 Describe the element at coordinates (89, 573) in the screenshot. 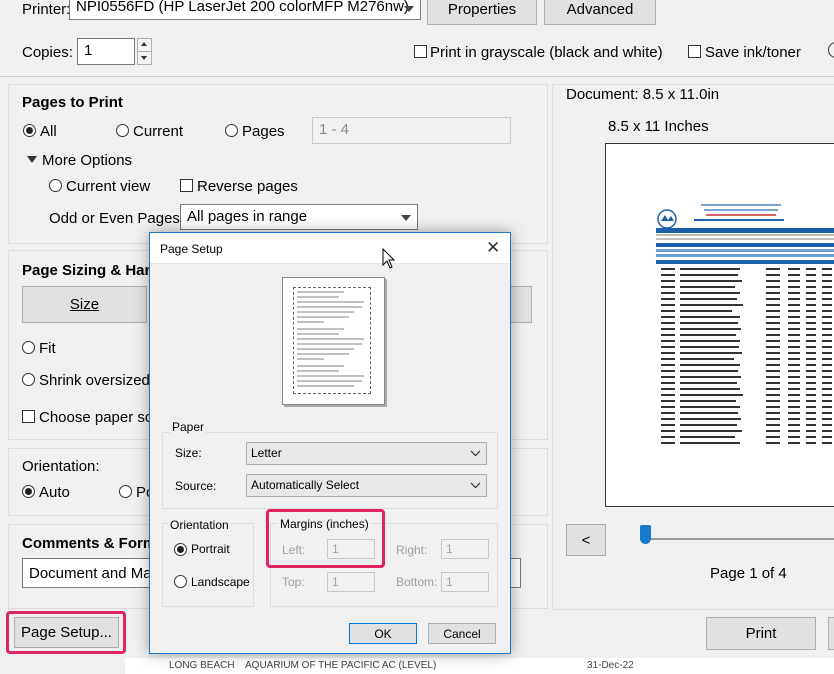

I see `comments-select: Document and Ma` at that location.